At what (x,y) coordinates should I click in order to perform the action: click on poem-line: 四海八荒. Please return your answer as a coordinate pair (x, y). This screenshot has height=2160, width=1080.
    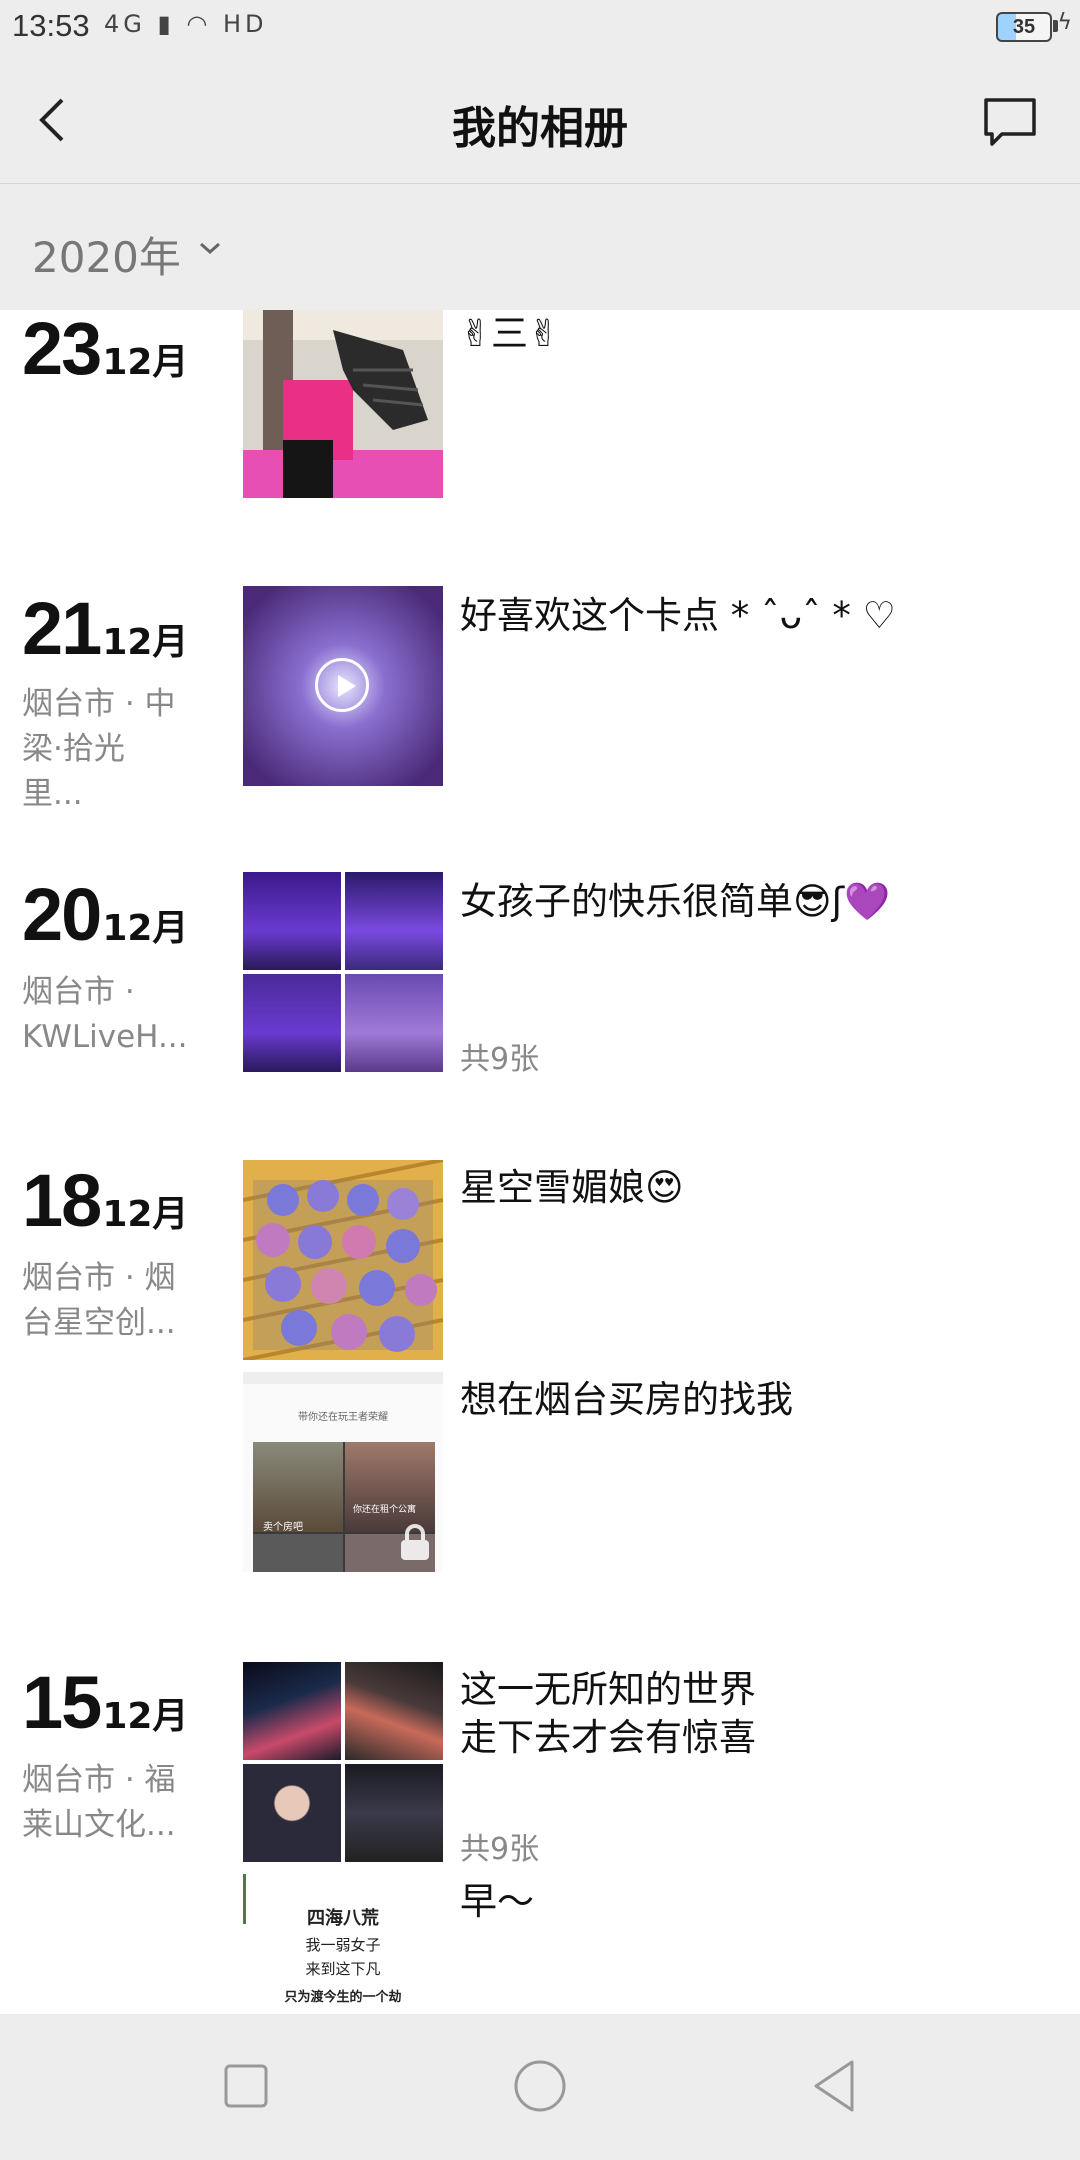
    Looking at the image, I should click on (343, 1918).